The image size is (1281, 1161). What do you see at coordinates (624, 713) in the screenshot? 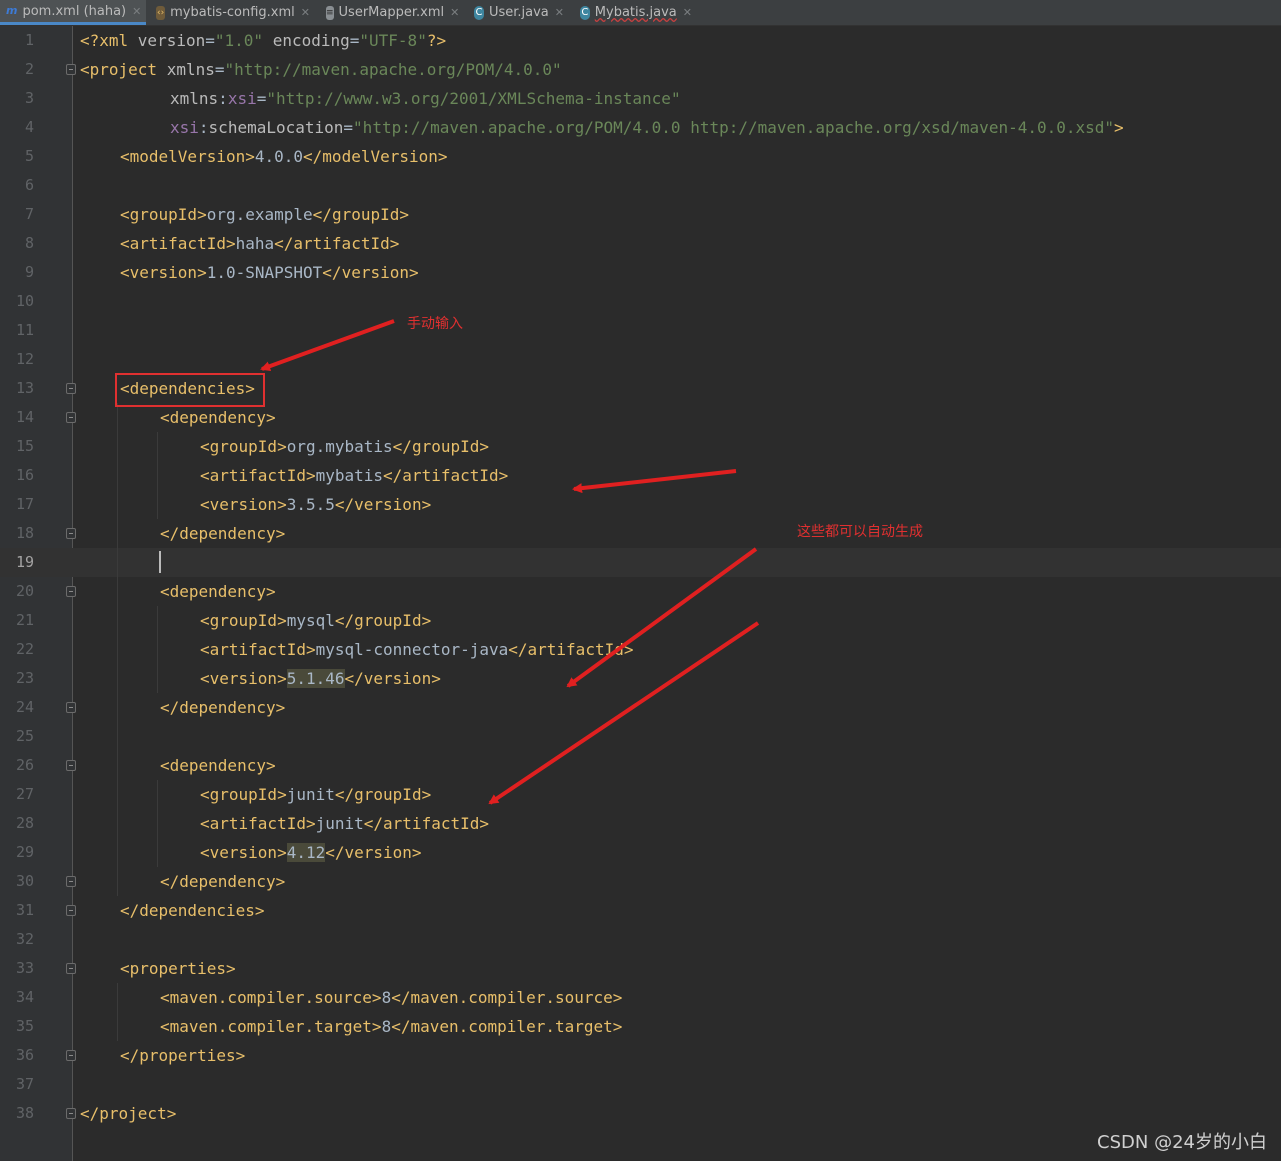
I see `arrow-junit` at bounding box center [624, 713].